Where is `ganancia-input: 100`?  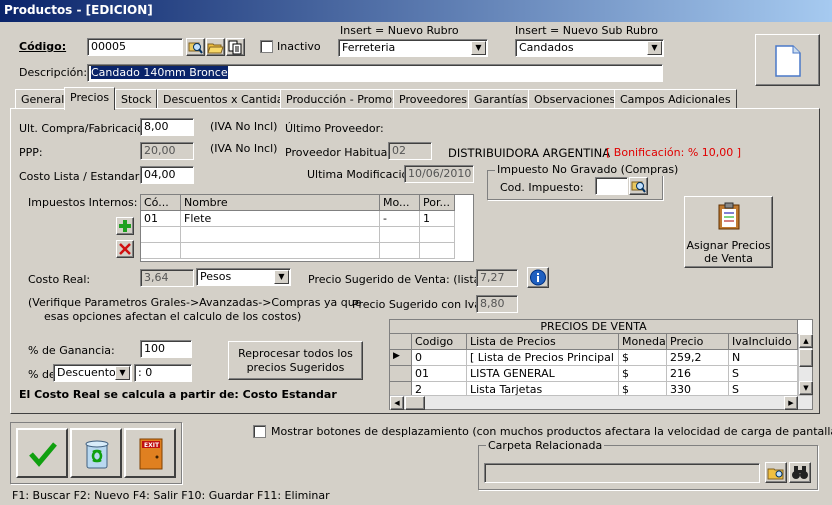
ganancia-input: 100 is located at coordinates (166, 349).